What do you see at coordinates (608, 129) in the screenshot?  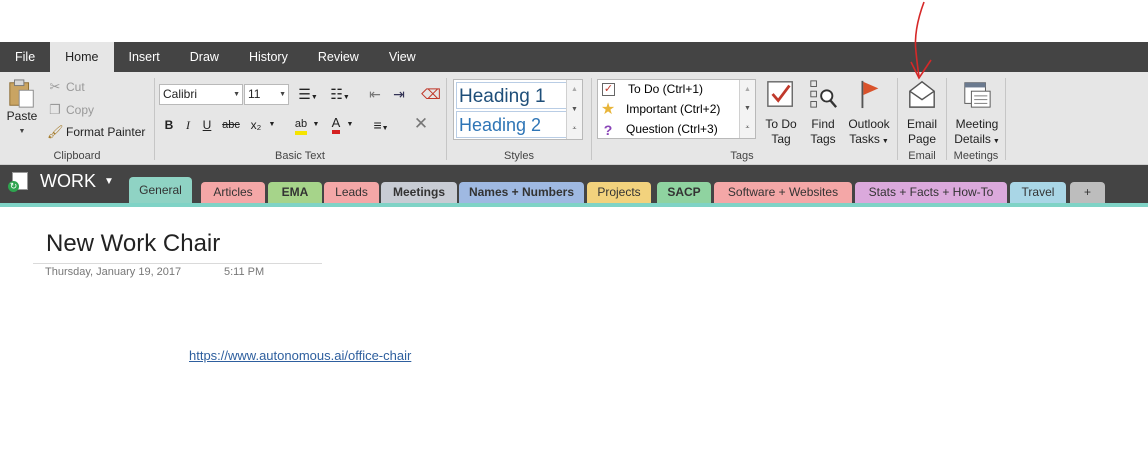 I see `question-icon: ?` at bounding box center [608, 129].